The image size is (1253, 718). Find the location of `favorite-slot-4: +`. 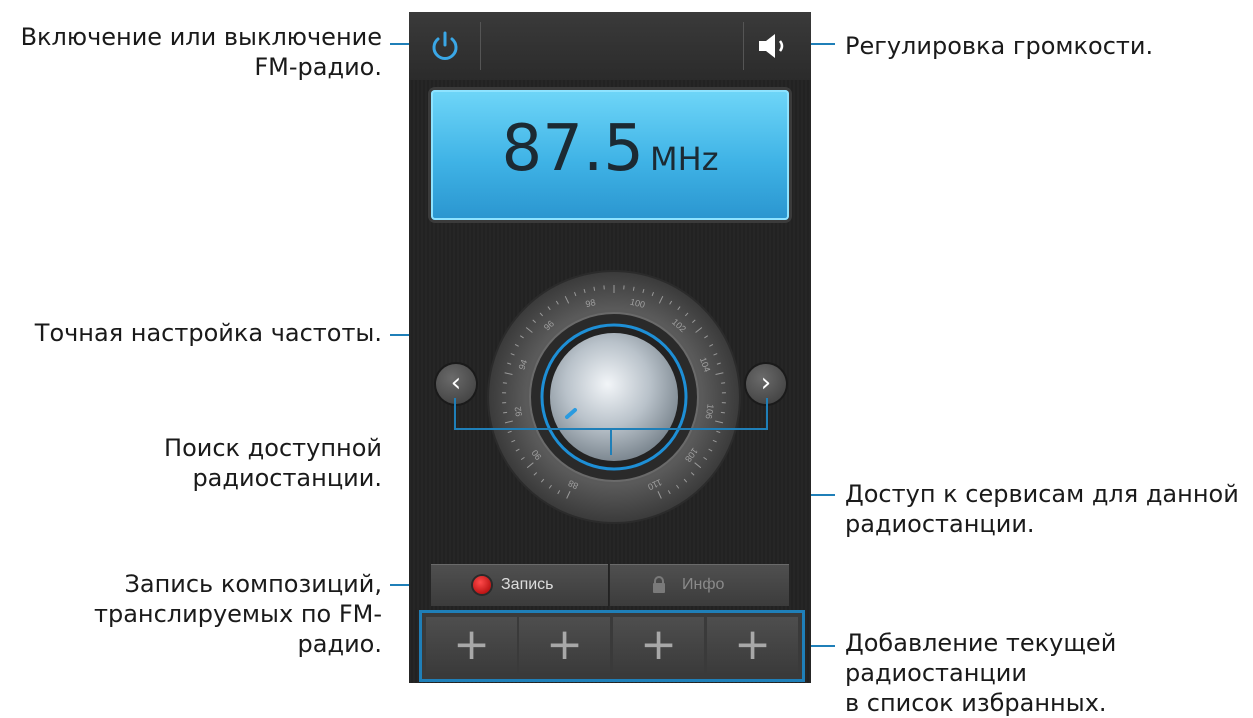

favorite-slot-4: + is located at coordinates (752, 646).